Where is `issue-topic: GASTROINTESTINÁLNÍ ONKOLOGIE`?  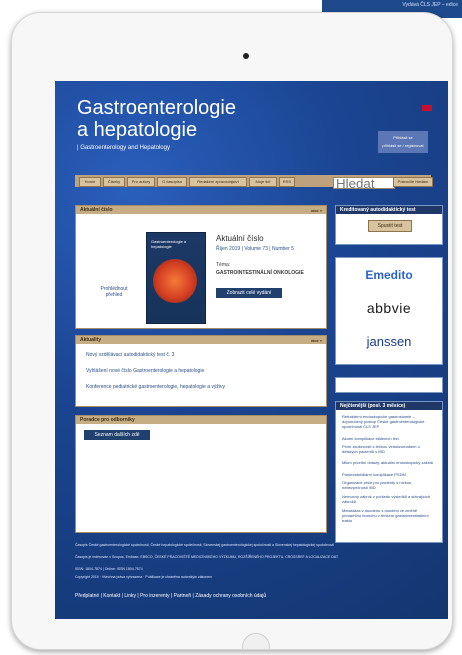 issue-topic: GASTROINTESTINÁLNÍ ONKOLOGIE is located at coordinates (260, 273).